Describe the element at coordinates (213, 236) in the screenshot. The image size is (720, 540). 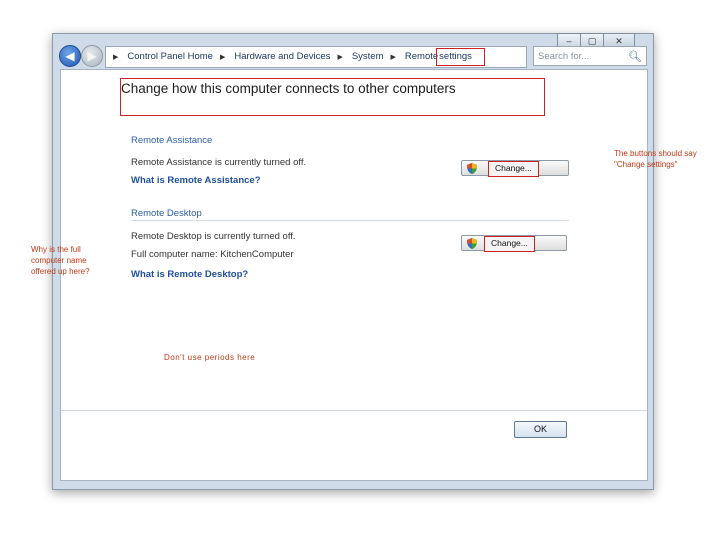
I see `remote-desktop-status: Remote Desktop is currently turned off.` at that location.